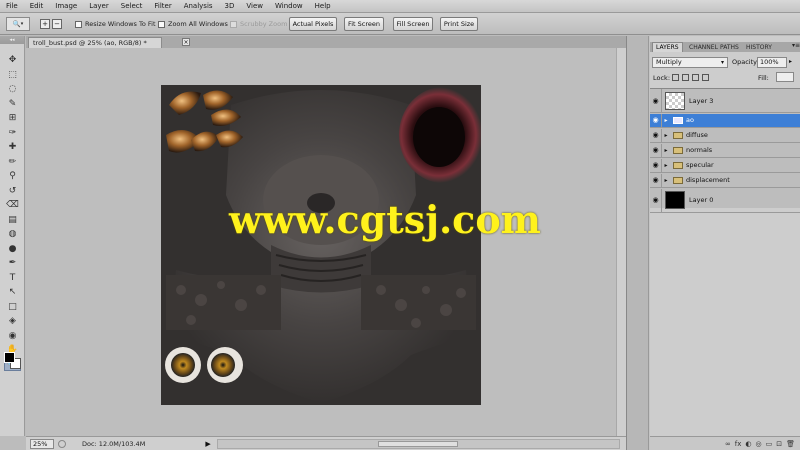  Describe the element at coordinates (678, 150) in the screenshot. I see `folder-icon` at that location.